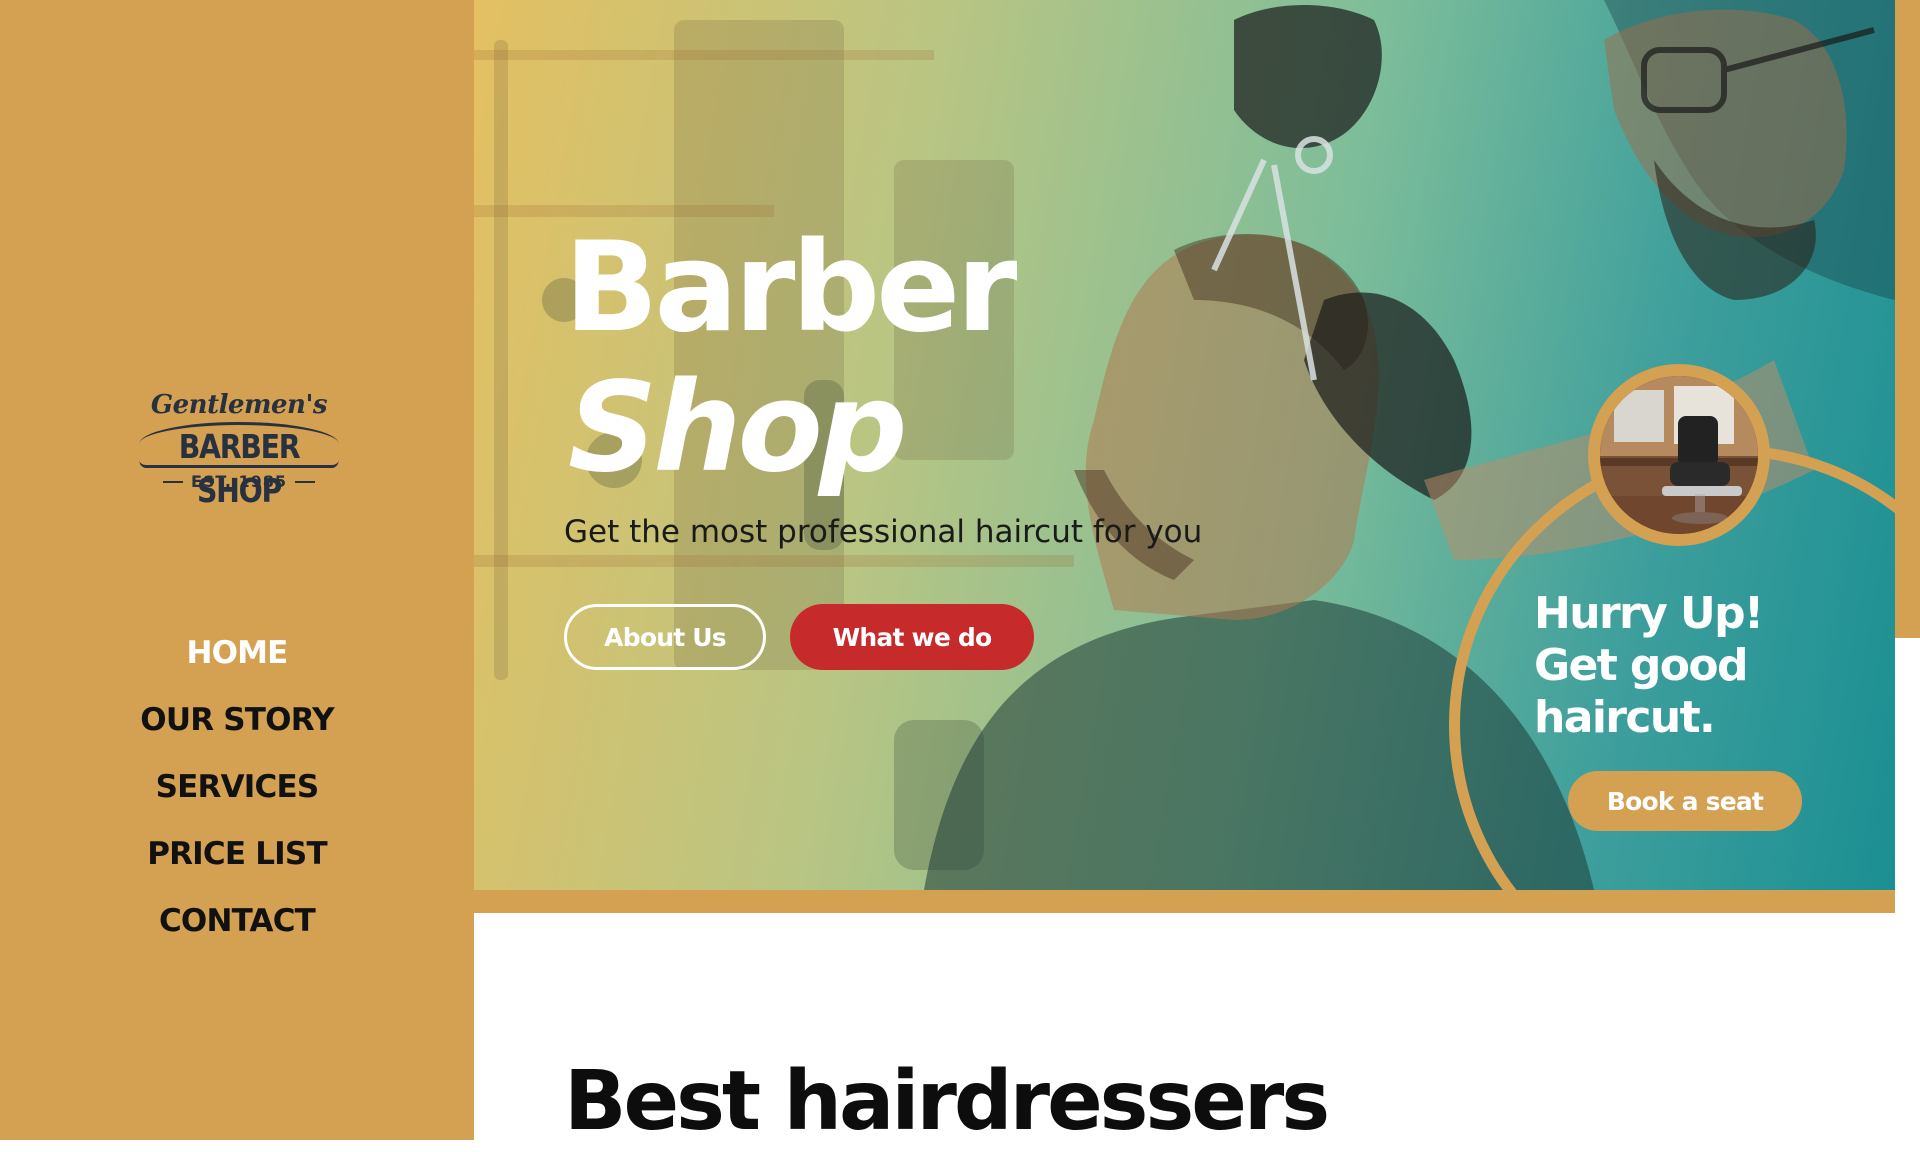  I want to click on brand-logo: Gentlemen's BARBER SHOP EST. 1985, so click(239, 450).